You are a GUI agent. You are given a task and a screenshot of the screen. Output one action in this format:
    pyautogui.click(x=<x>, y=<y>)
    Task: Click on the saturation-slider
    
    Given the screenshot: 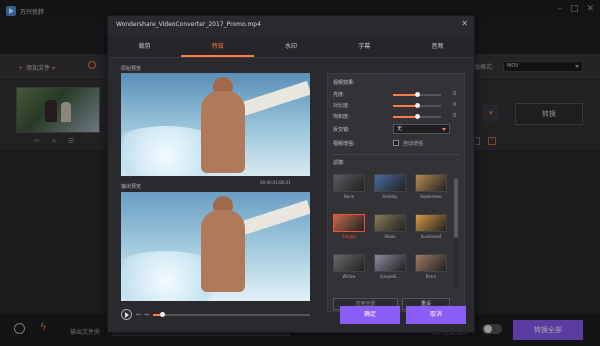 What is the action you would take?
    pyautogui.click(x=417, y=116)
    